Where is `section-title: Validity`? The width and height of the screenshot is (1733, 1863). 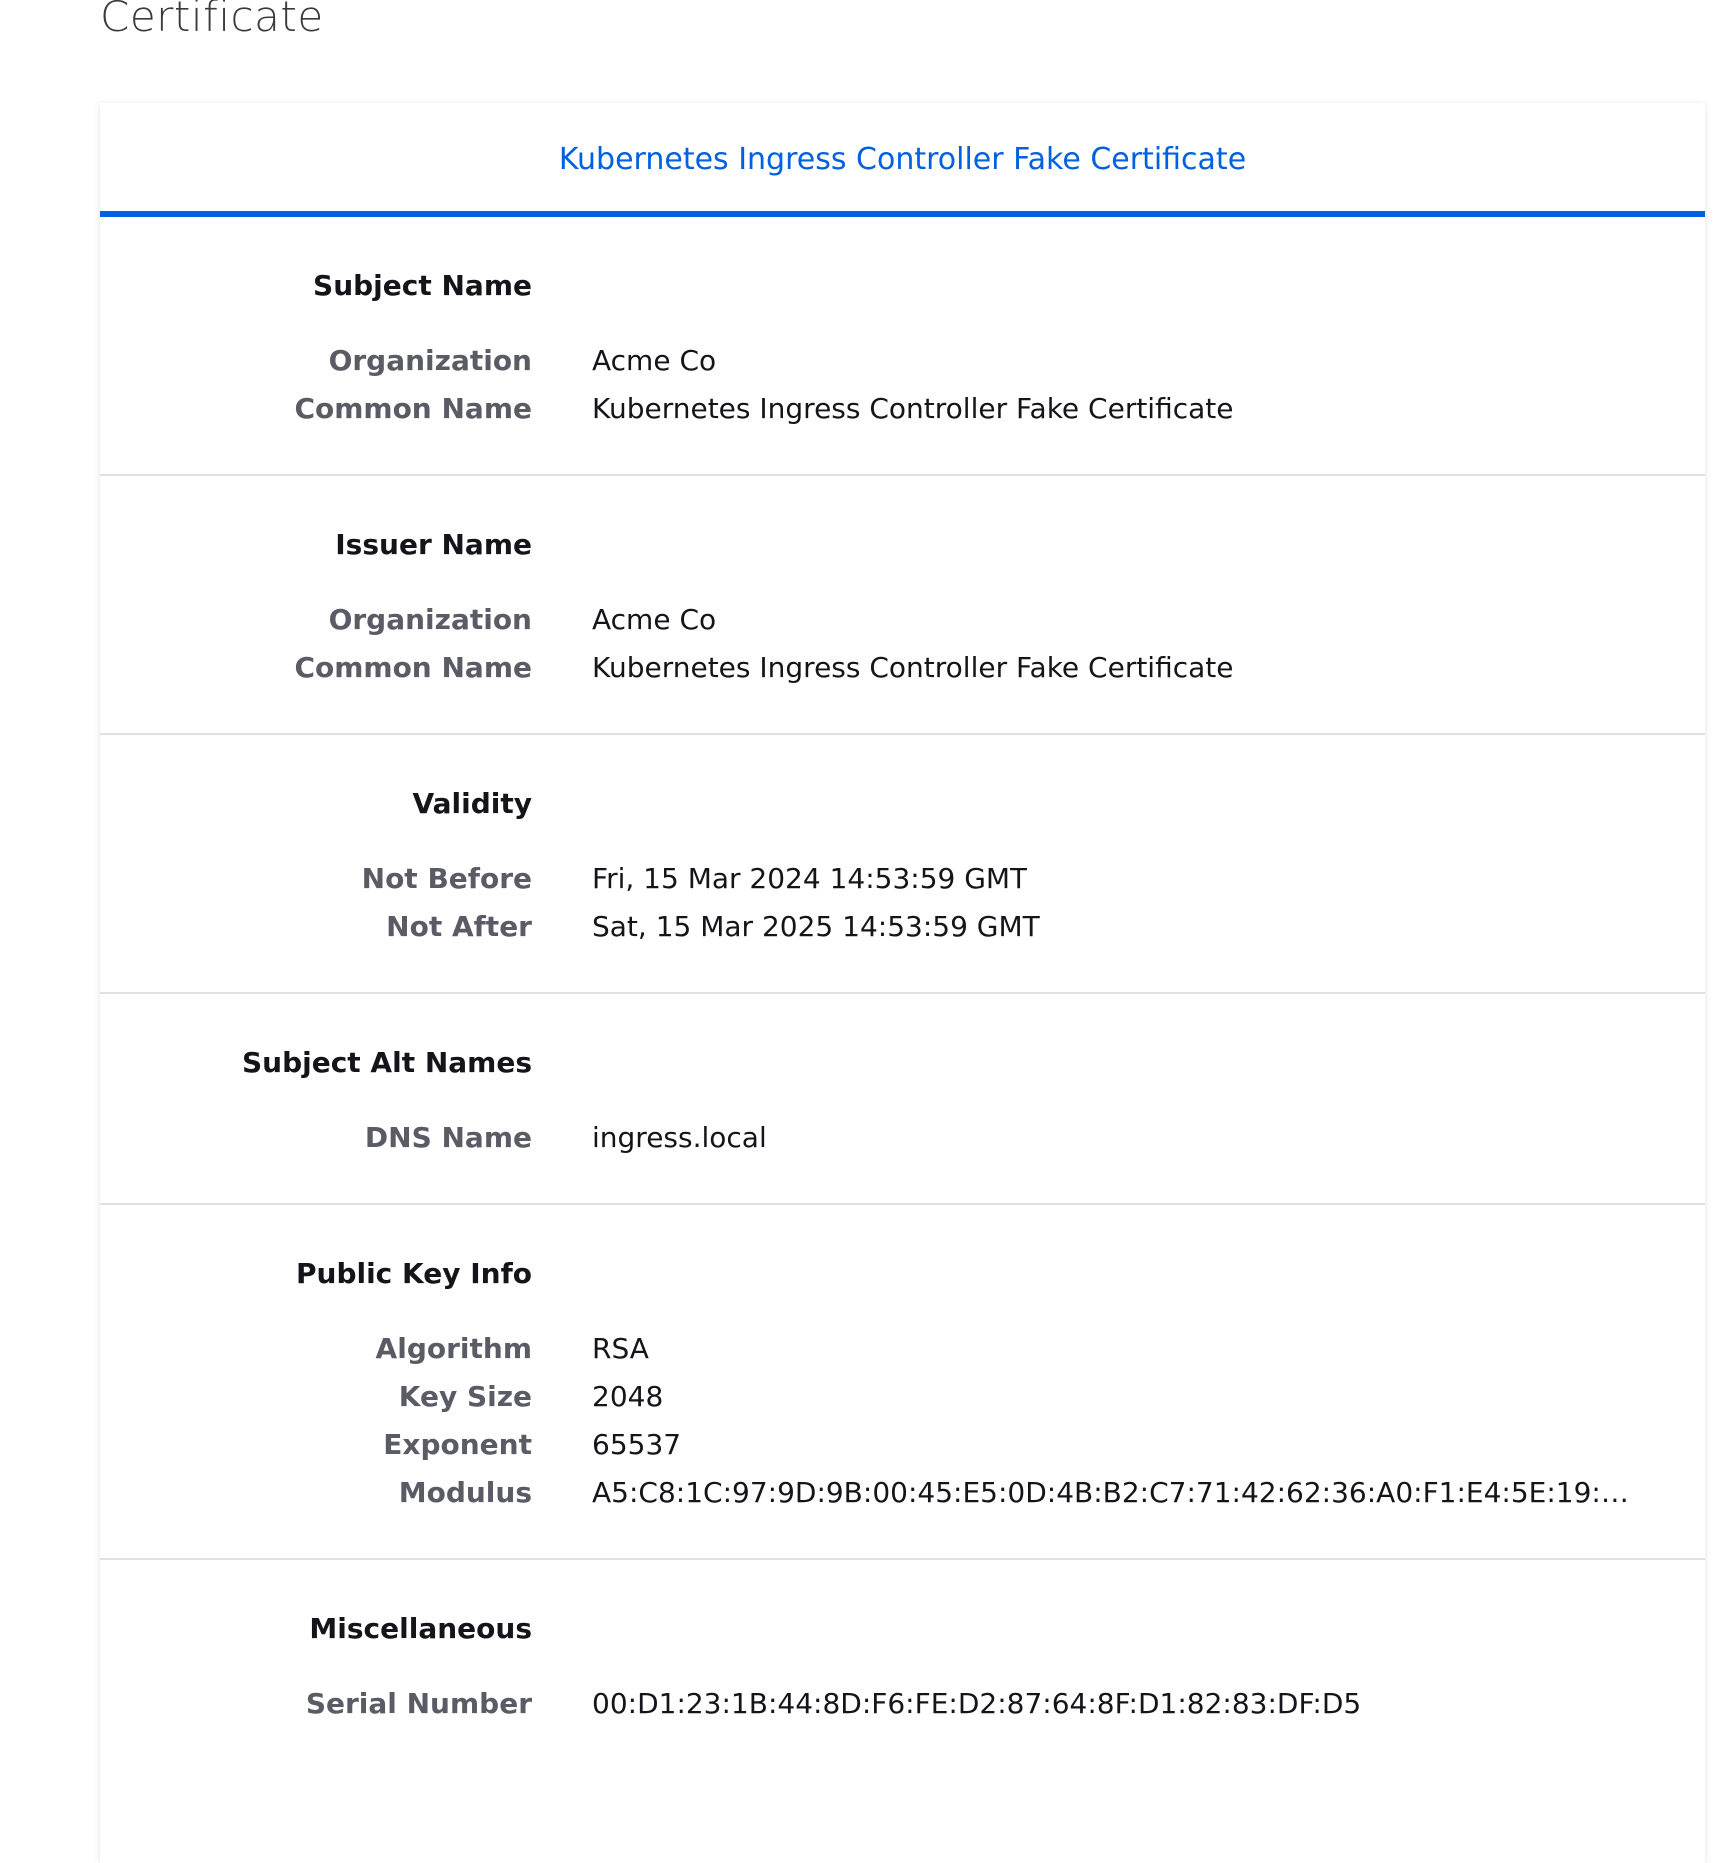 section-title: Validity is located at coordinates (472, 803).